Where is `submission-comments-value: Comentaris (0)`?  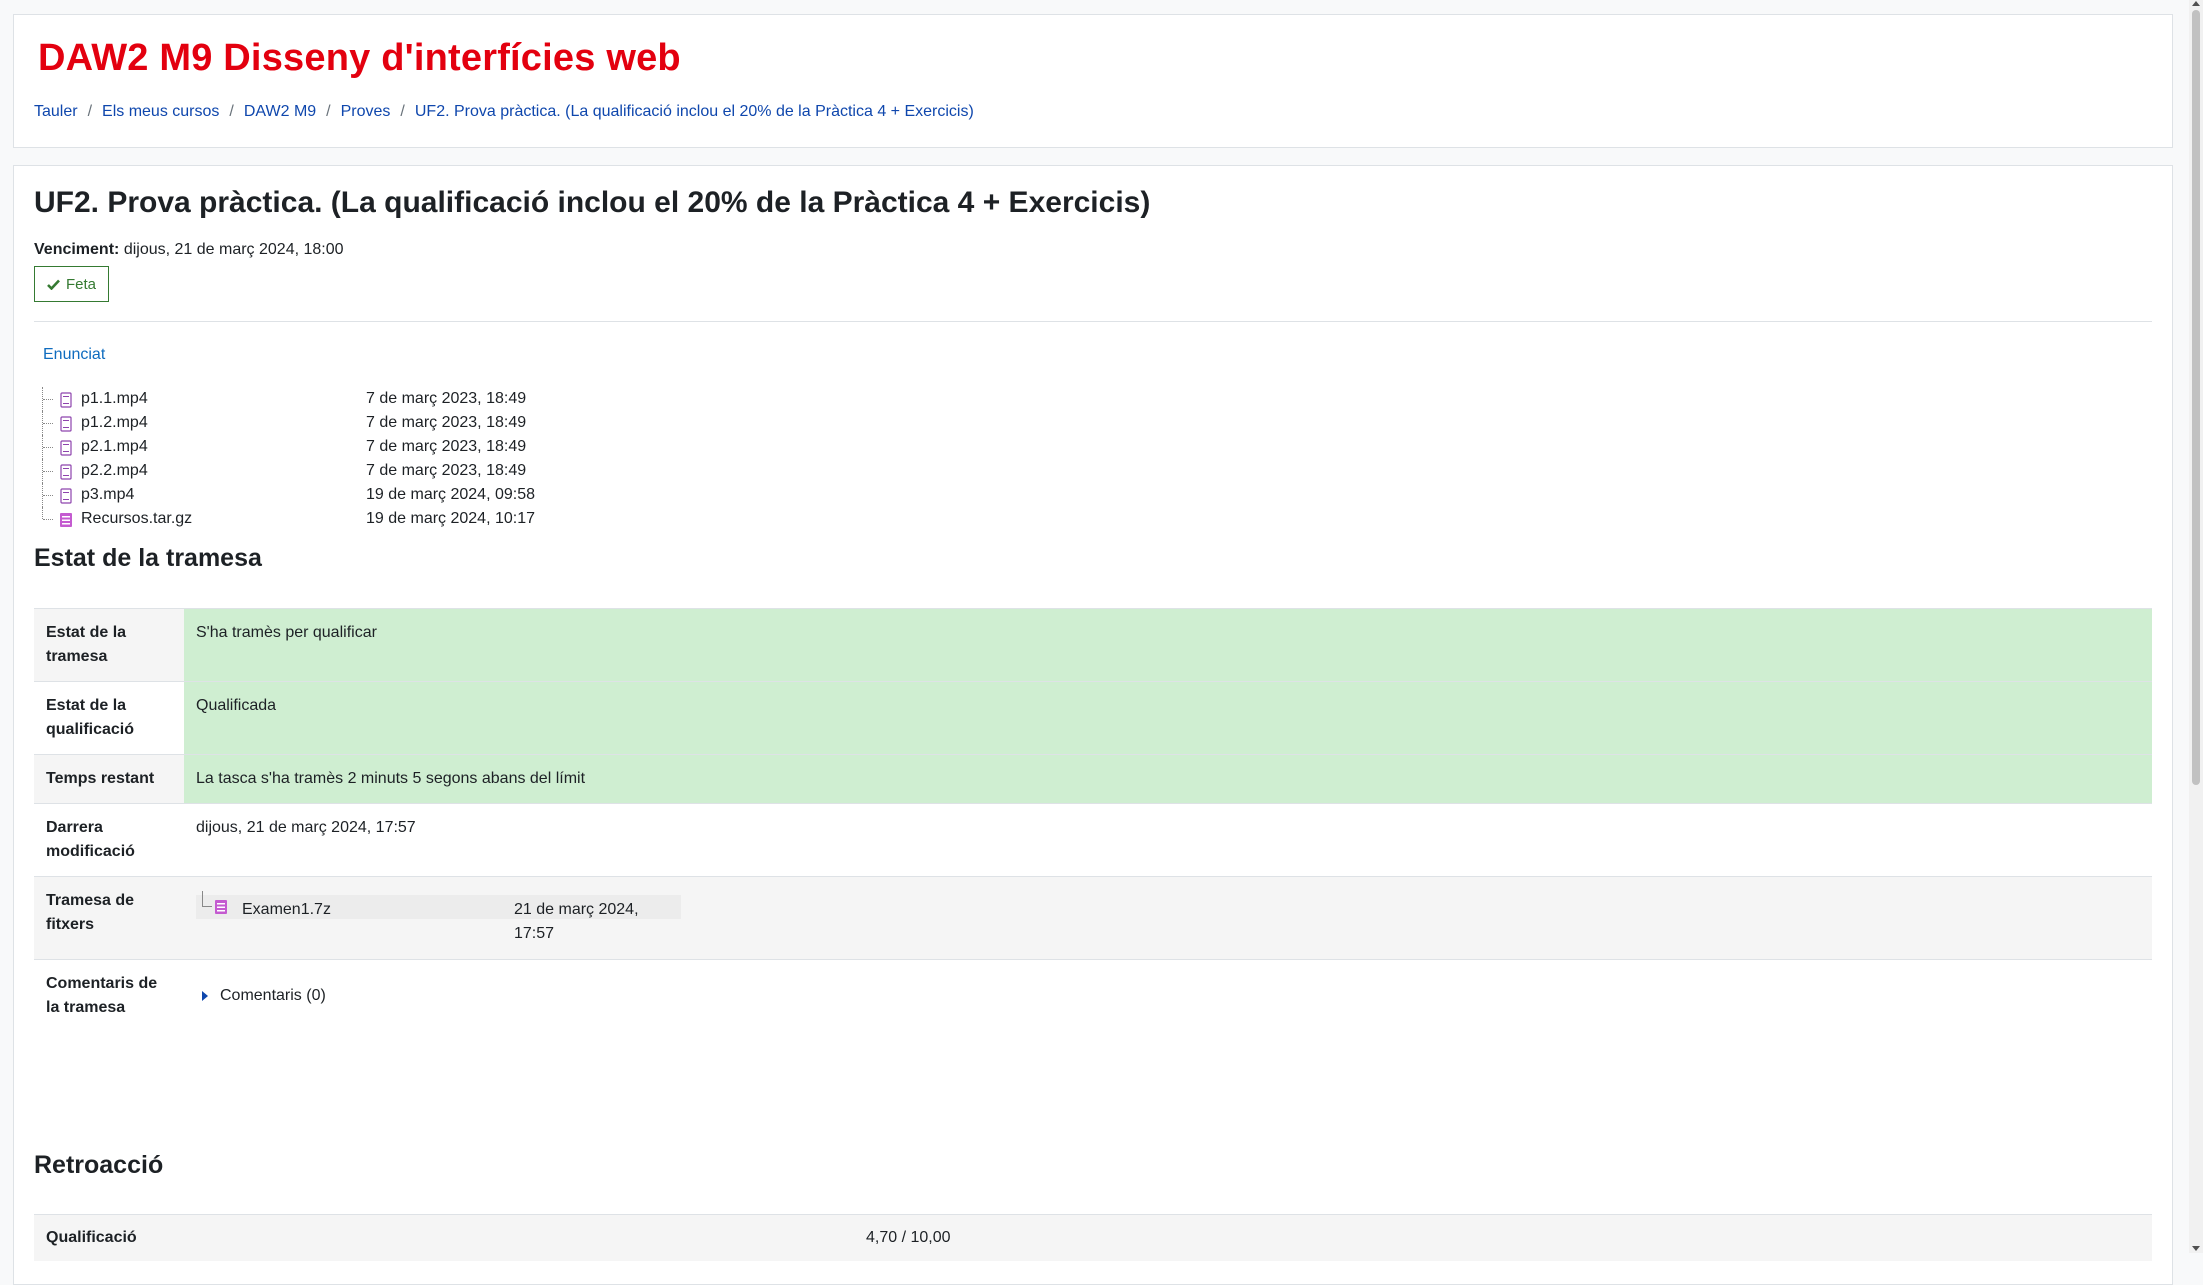 submission-comments-value: Comentaris (0) is located at coordinates (1168, 996).